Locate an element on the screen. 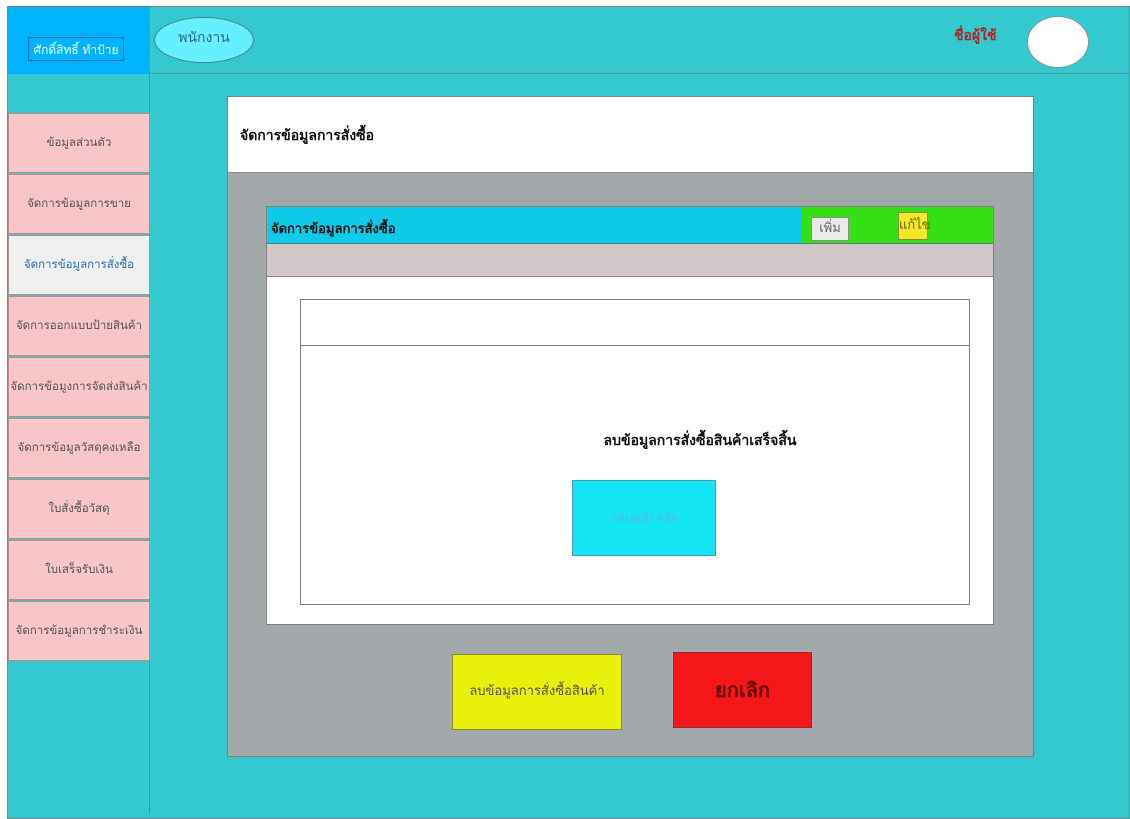  brand-area: ศักดิ์สิทธิ์ ทำป้าย is located at coordinates (79, 40).